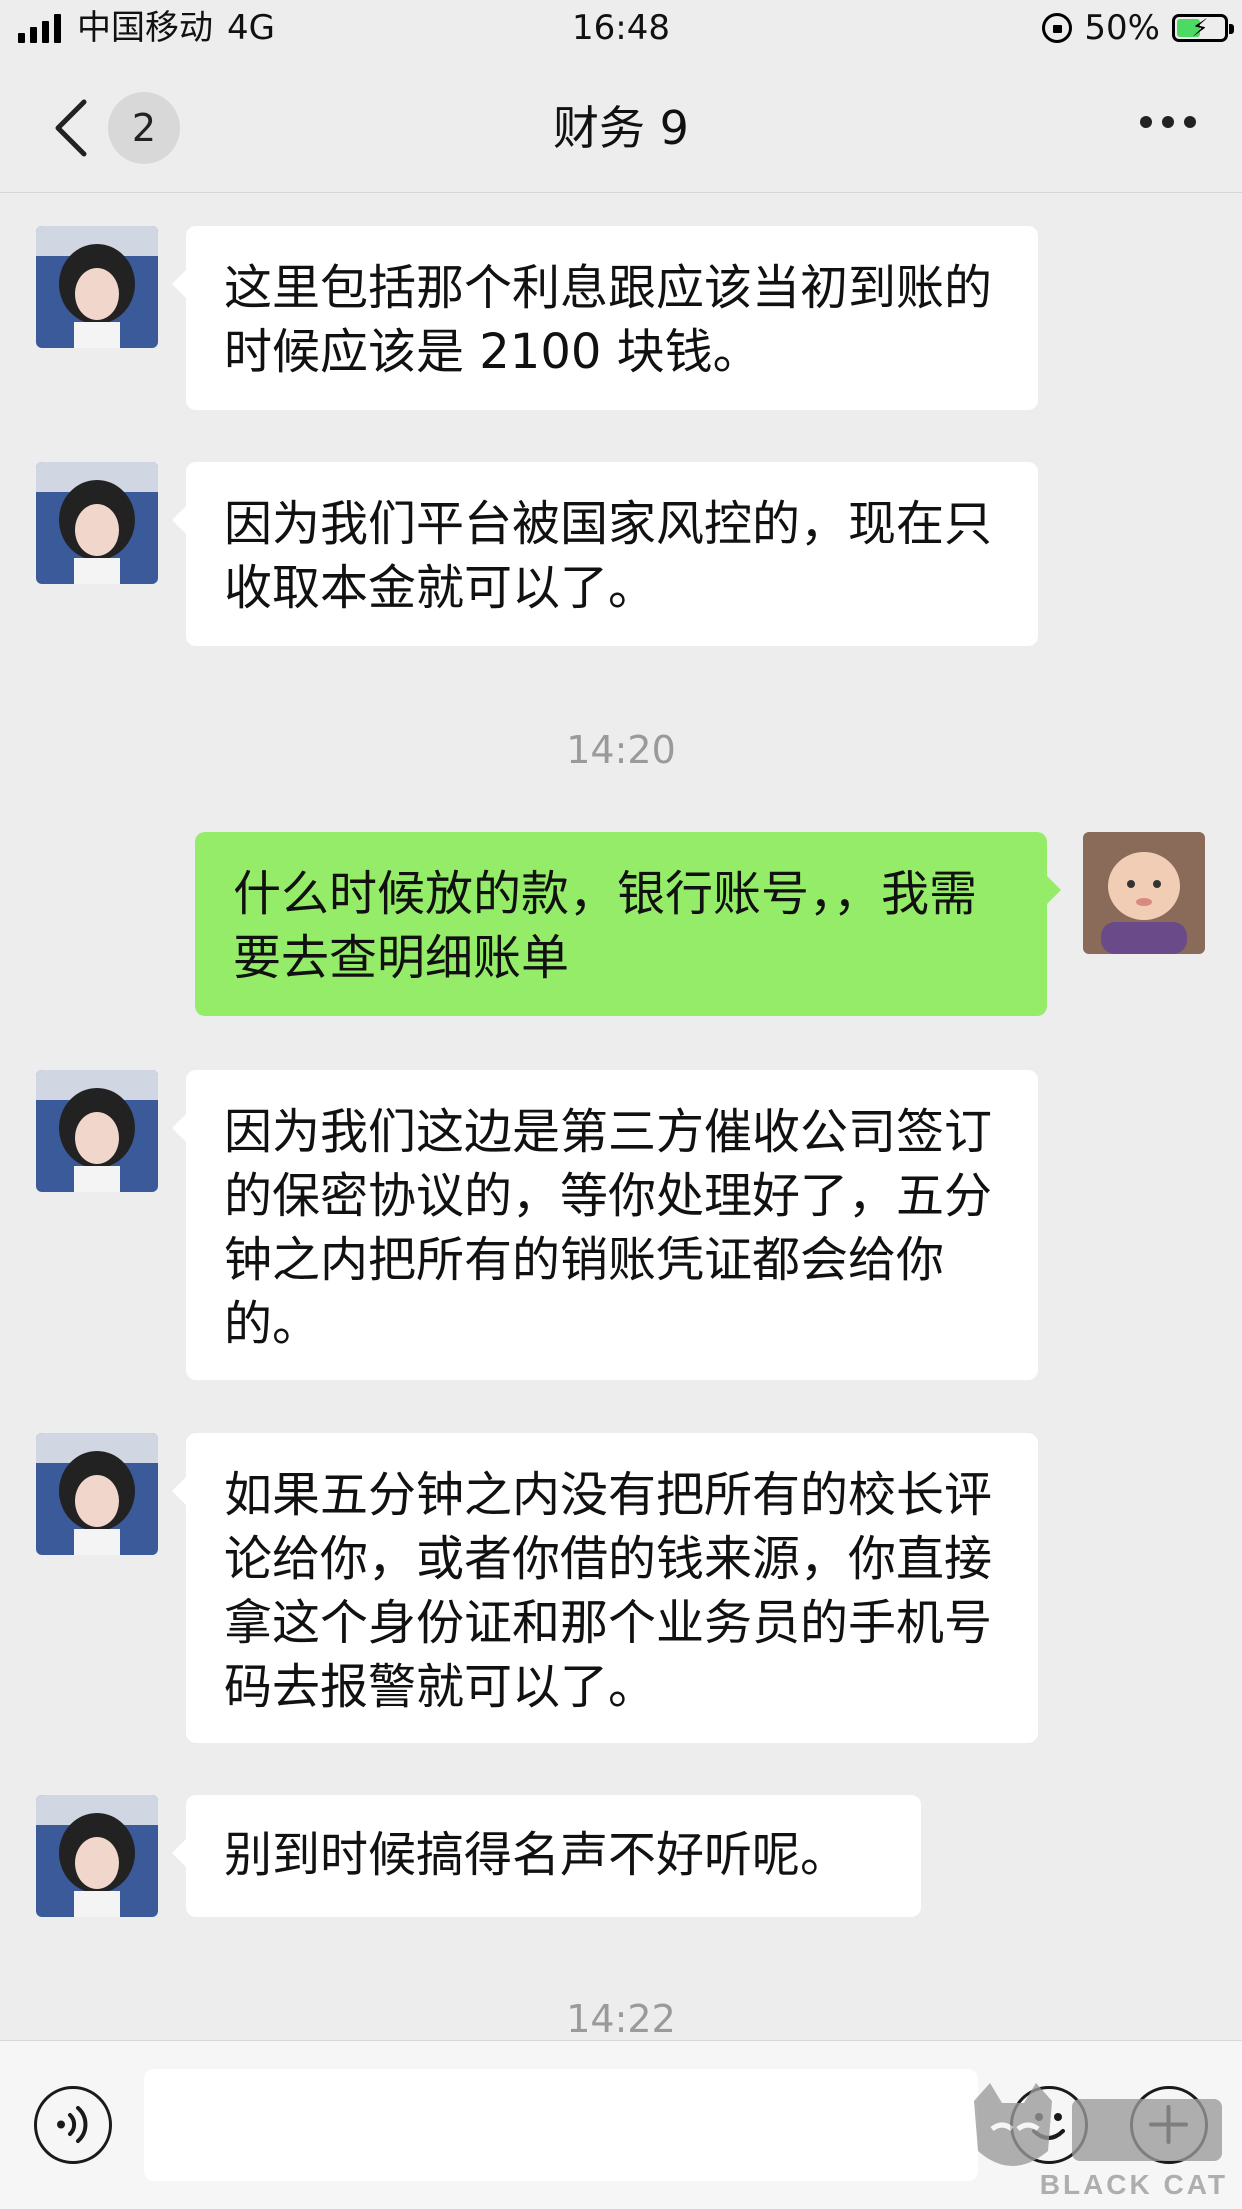 The width and height of the screenshot is (1242, 2209). Describe the element at coordinates (605, 554) in the screenshot. I see `incoming-bubble: 因为我们平台被国家风控的，现在只收取本金就可以了。` at that location.